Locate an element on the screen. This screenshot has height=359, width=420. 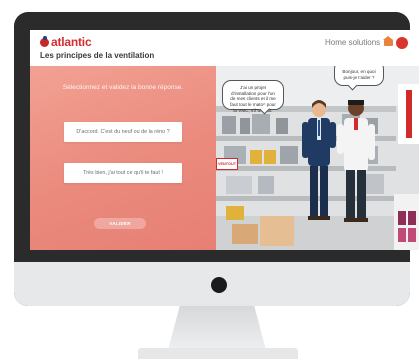
answer-option-2: Très bien, j'ai tout ce qu'il te faut ! is located at coordinates (123, 173).